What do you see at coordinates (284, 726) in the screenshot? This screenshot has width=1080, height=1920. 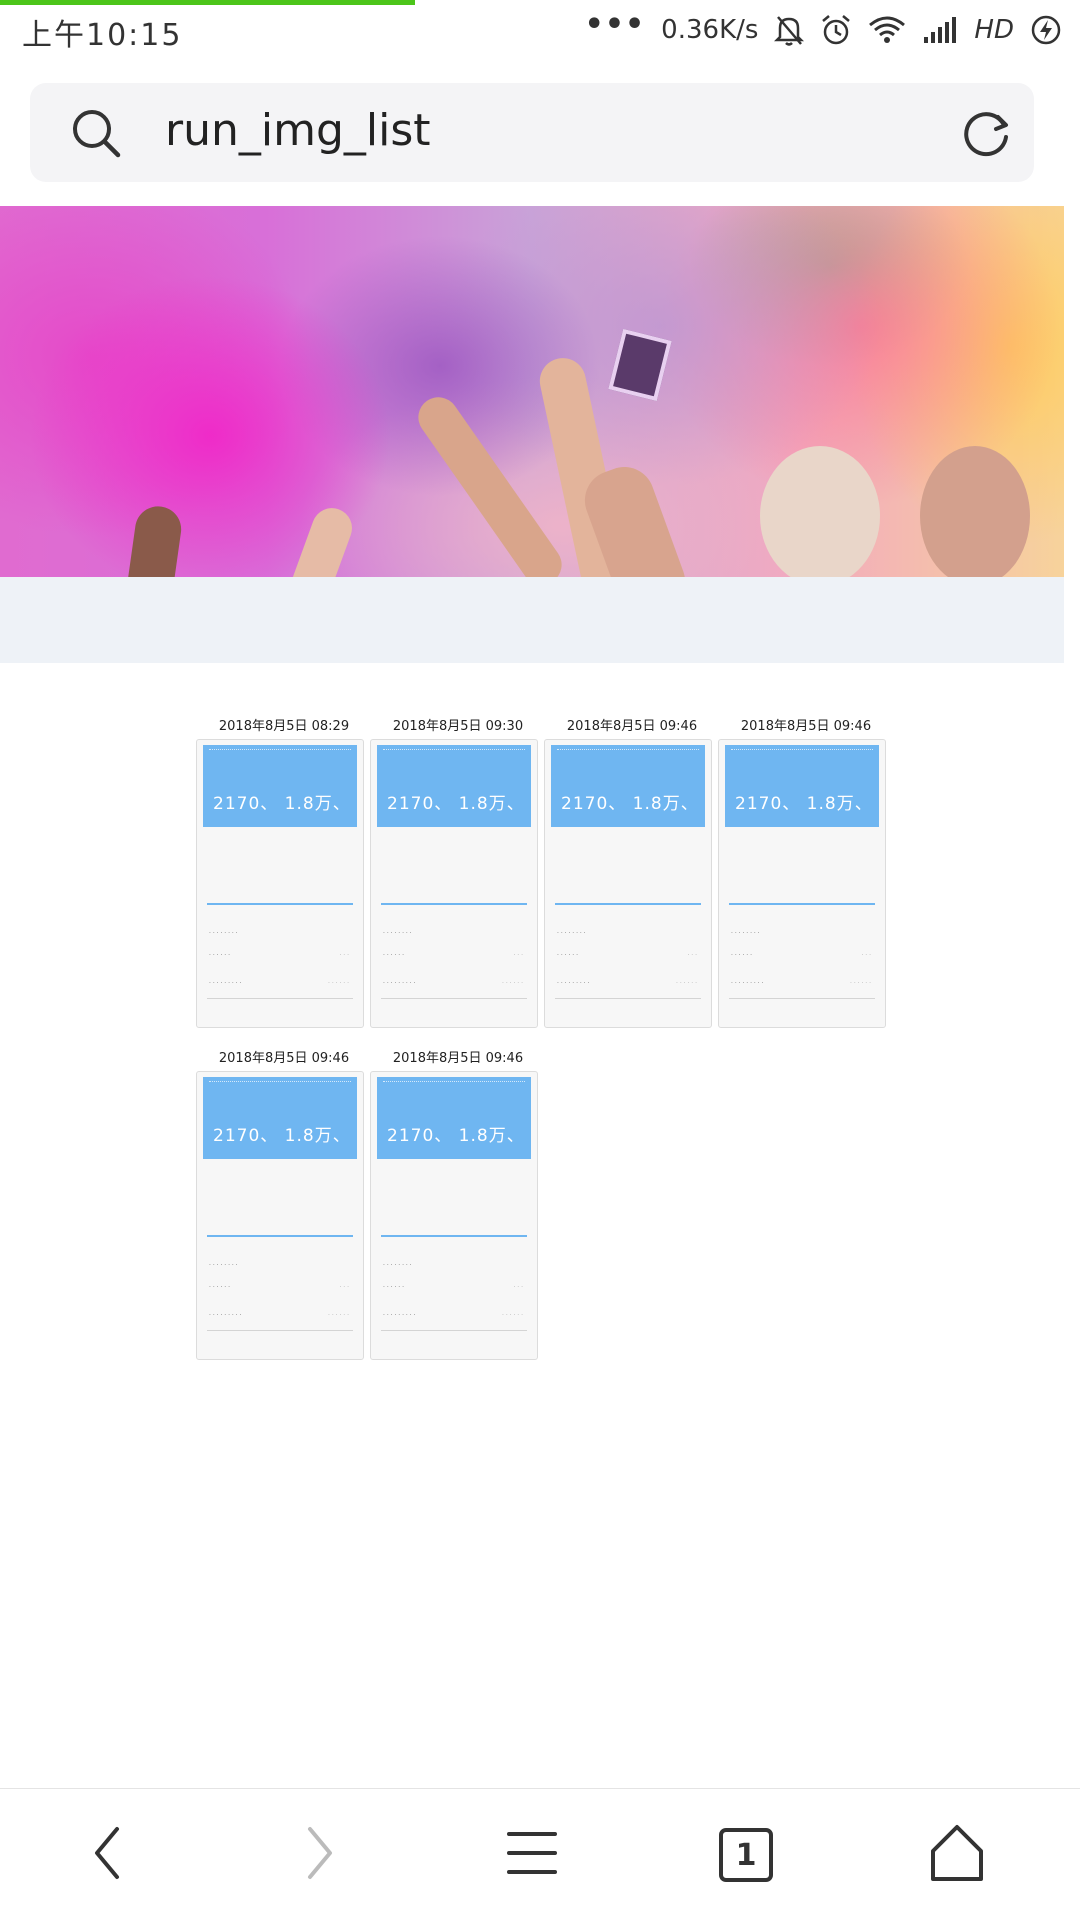 I see `image-date: 2018年8月5日 08:29` at bounding box center [284, 726].